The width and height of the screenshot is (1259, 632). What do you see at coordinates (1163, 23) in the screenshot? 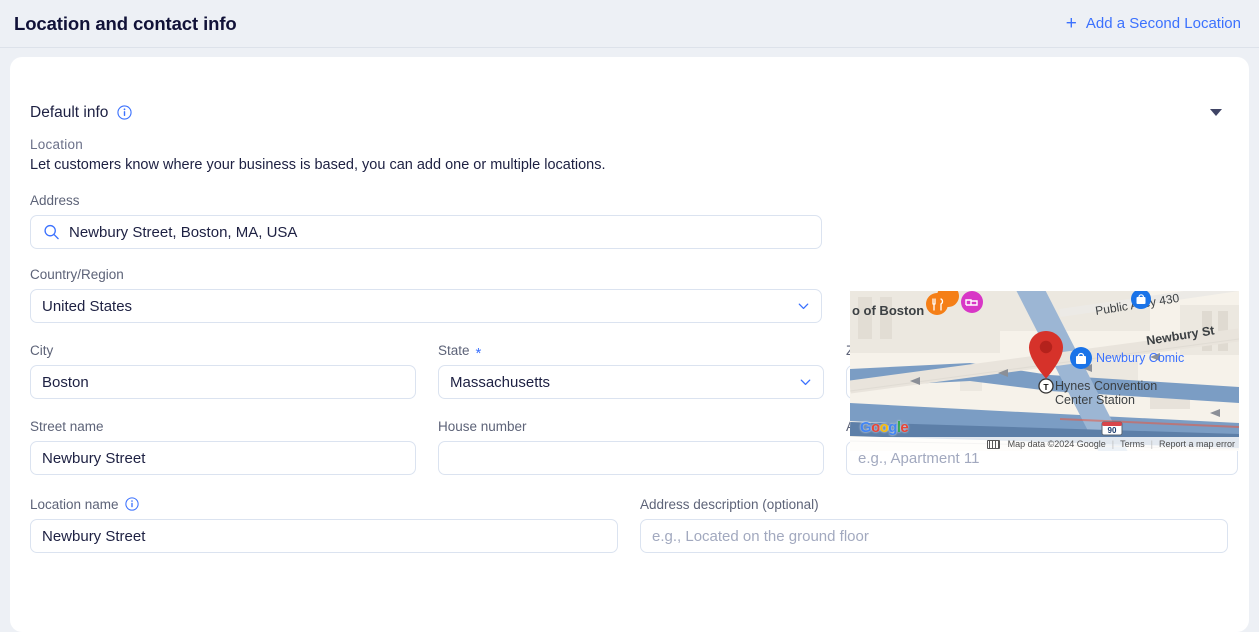
I see `add-second-location-label: Add a Second Location` at bounding box center [1163, 23].